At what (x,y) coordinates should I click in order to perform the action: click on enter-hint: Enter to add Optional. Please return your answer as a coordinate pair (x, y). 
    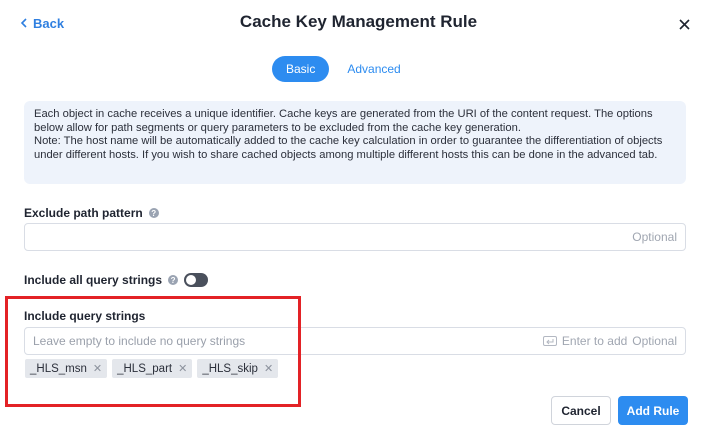
    Looking at the image, I should click on (609, 341).